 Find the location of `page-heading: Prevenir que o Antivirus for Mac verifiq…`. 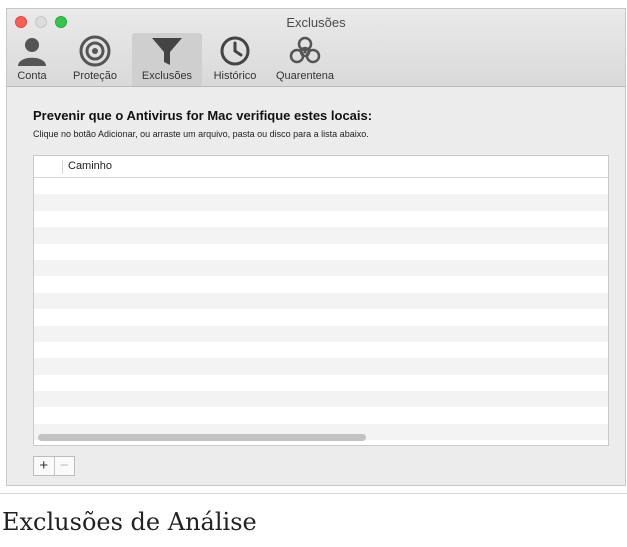

page-heading: Prevenir que o Antivirus for Mac verifiq… is located at coordinates (203, 115).